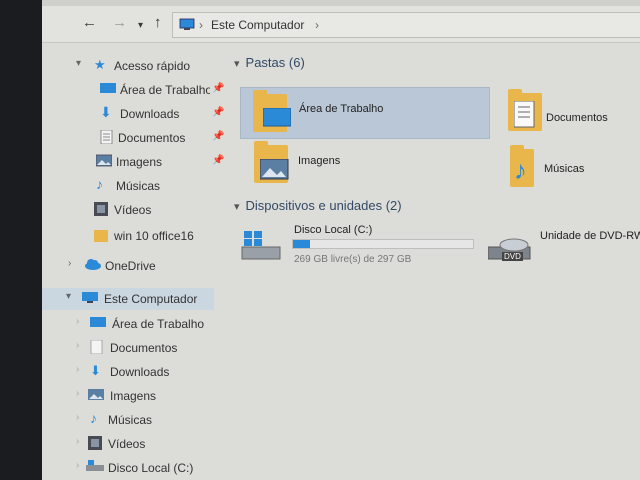  I want to click on sidebar-item-pc-area-de-trabalho: › Área de Trabalho, so click(133, 324).